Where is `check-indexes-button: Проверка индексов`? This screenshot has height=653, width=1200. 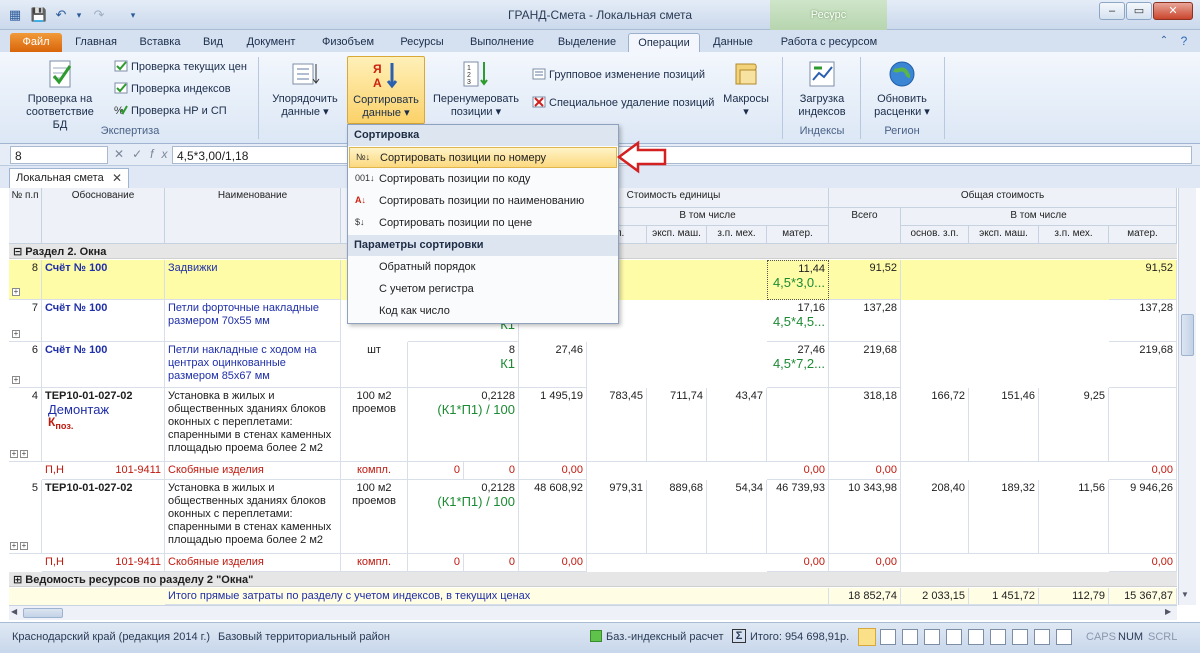
check-indexes-button: Проверка индексов is located at coordinates (172, 88).